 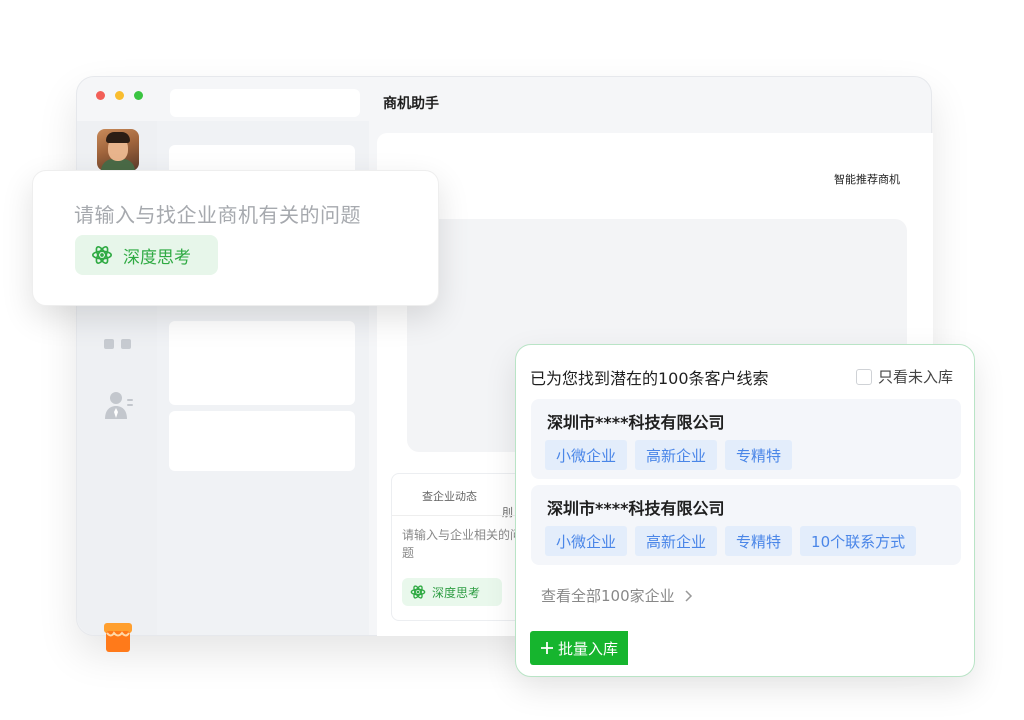 I want to click on results-title: 已为您找到潜在的100条客户线索, so click(x=649, y=378).